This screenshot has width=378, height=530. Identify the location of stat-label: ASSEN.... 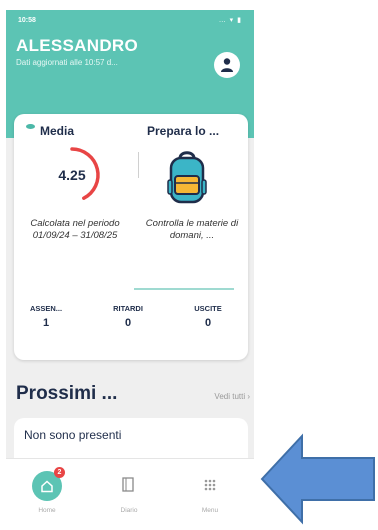
(46, 308).